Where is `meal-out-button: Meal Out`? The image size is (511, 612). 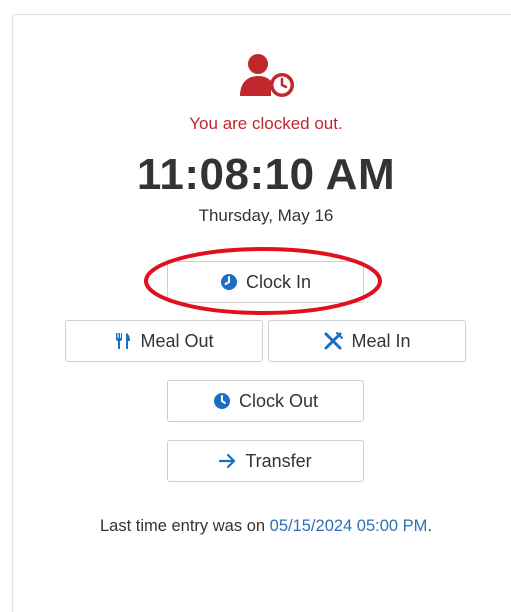
meal-out-button: Meal Out is located at coordinates (164, 341).